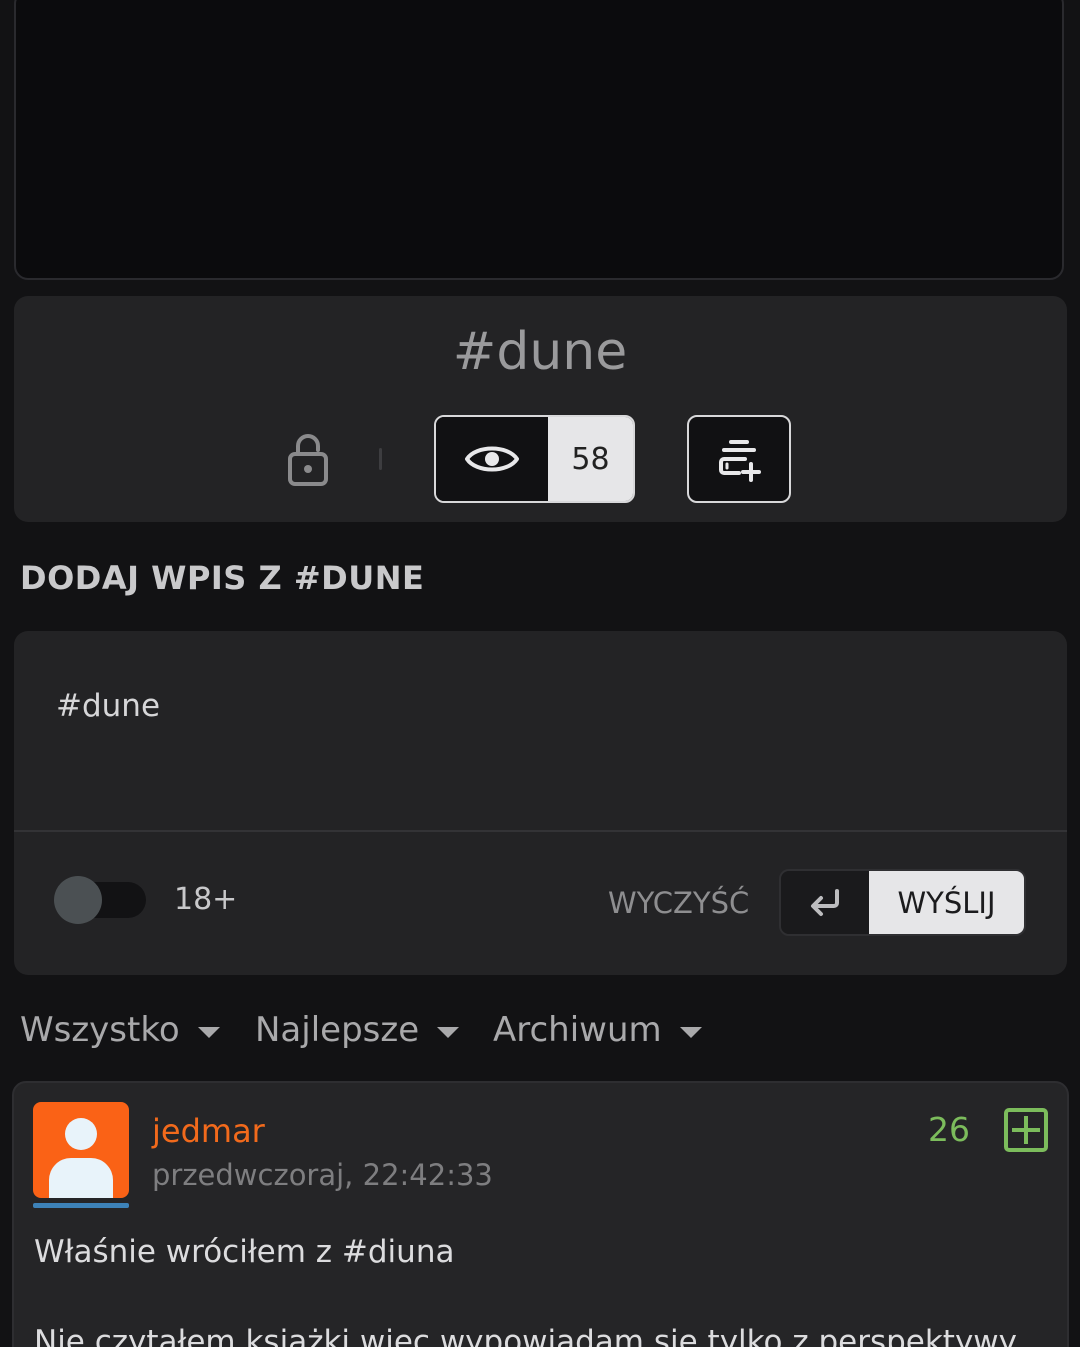 This screenshot has width=1080, height=1347. What do you see at coordinates (308, 459) in the screenshot?
I see `lock-icon` at bounding box center [308, 459].